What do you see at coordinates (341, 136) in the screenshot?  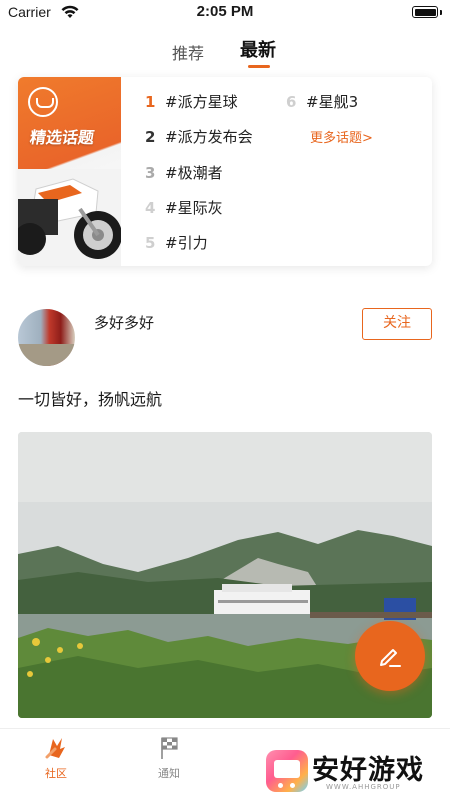 I see `more-topics-link: 更多话题>` at bounding box center [341, 136].